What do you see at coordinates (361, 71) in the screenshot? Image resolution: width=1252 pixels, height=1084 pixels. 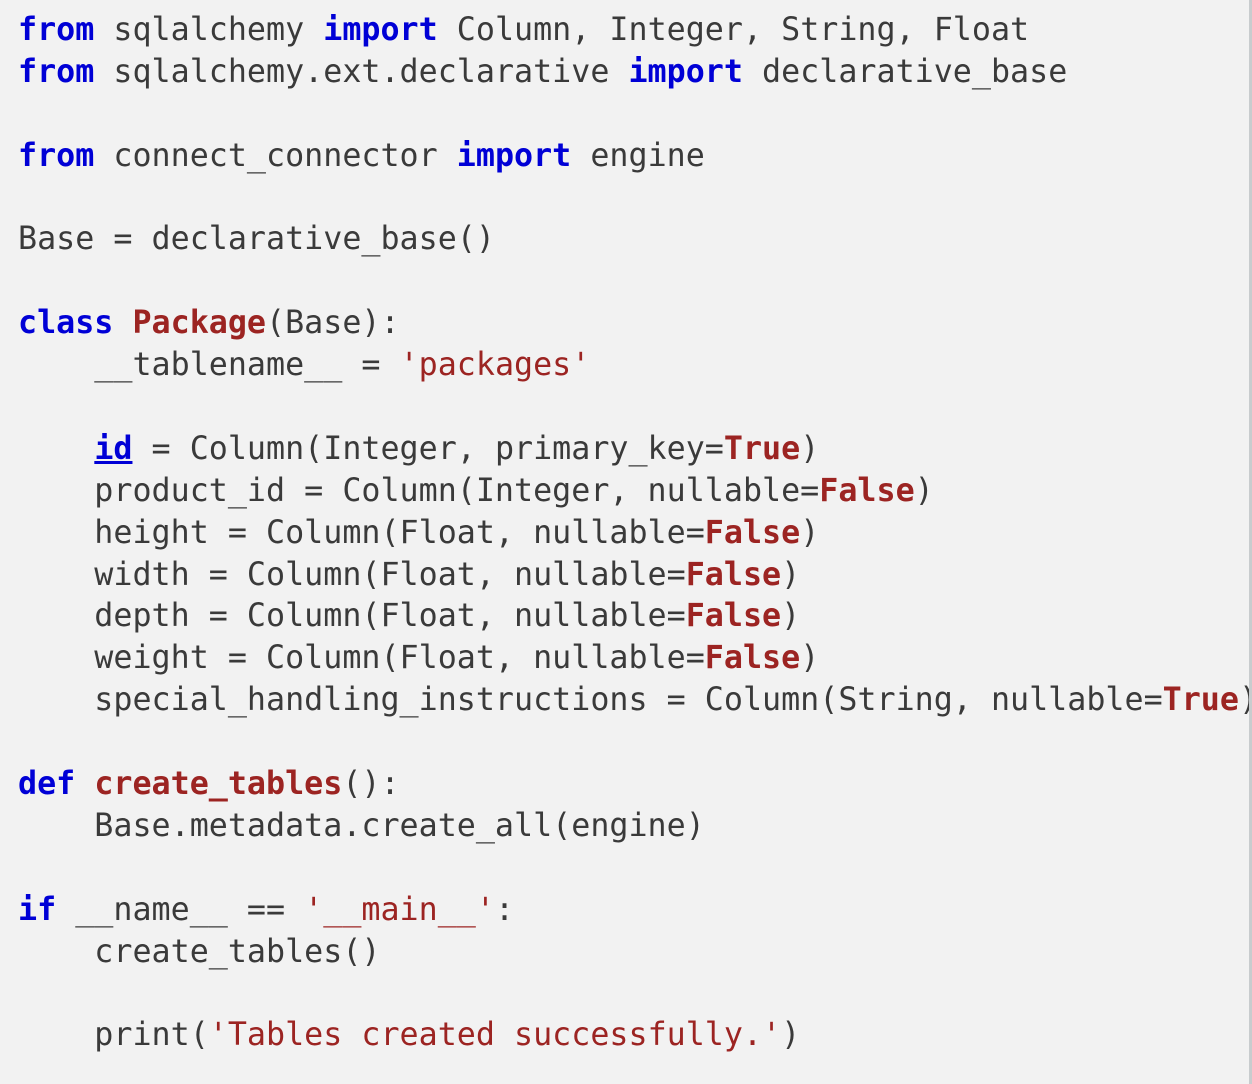 I see `module-path: sqlalchemy.ext.declarative` at bounding box center [361, 71].